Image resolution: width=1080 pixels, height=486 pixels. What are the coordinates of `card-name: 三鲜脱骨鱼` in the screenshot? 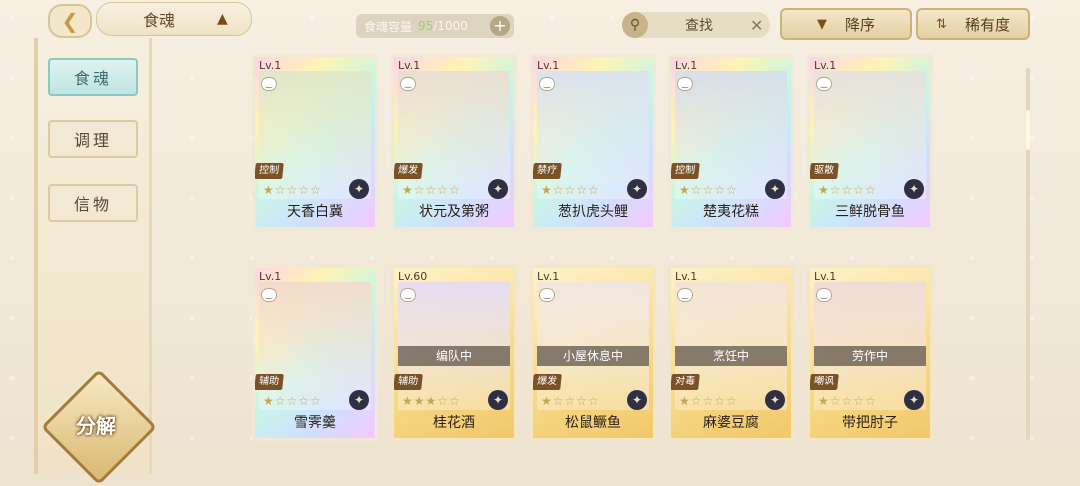 It's located at (870, 212).